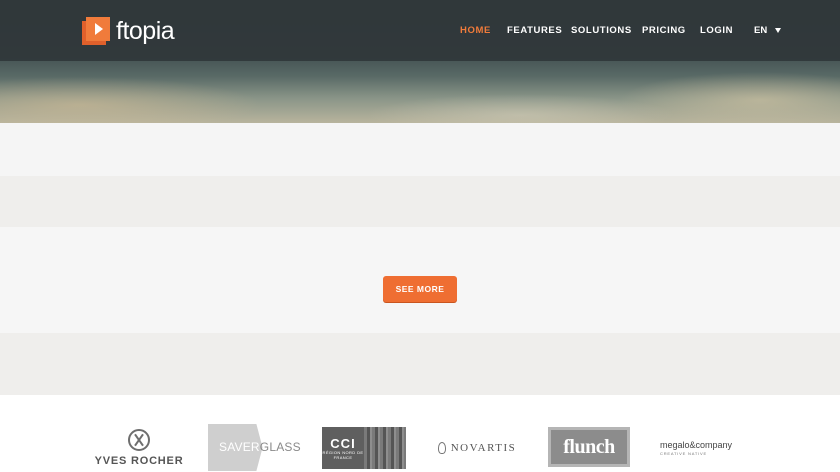  I want to click on client-name: flunch, so click(589, 446).